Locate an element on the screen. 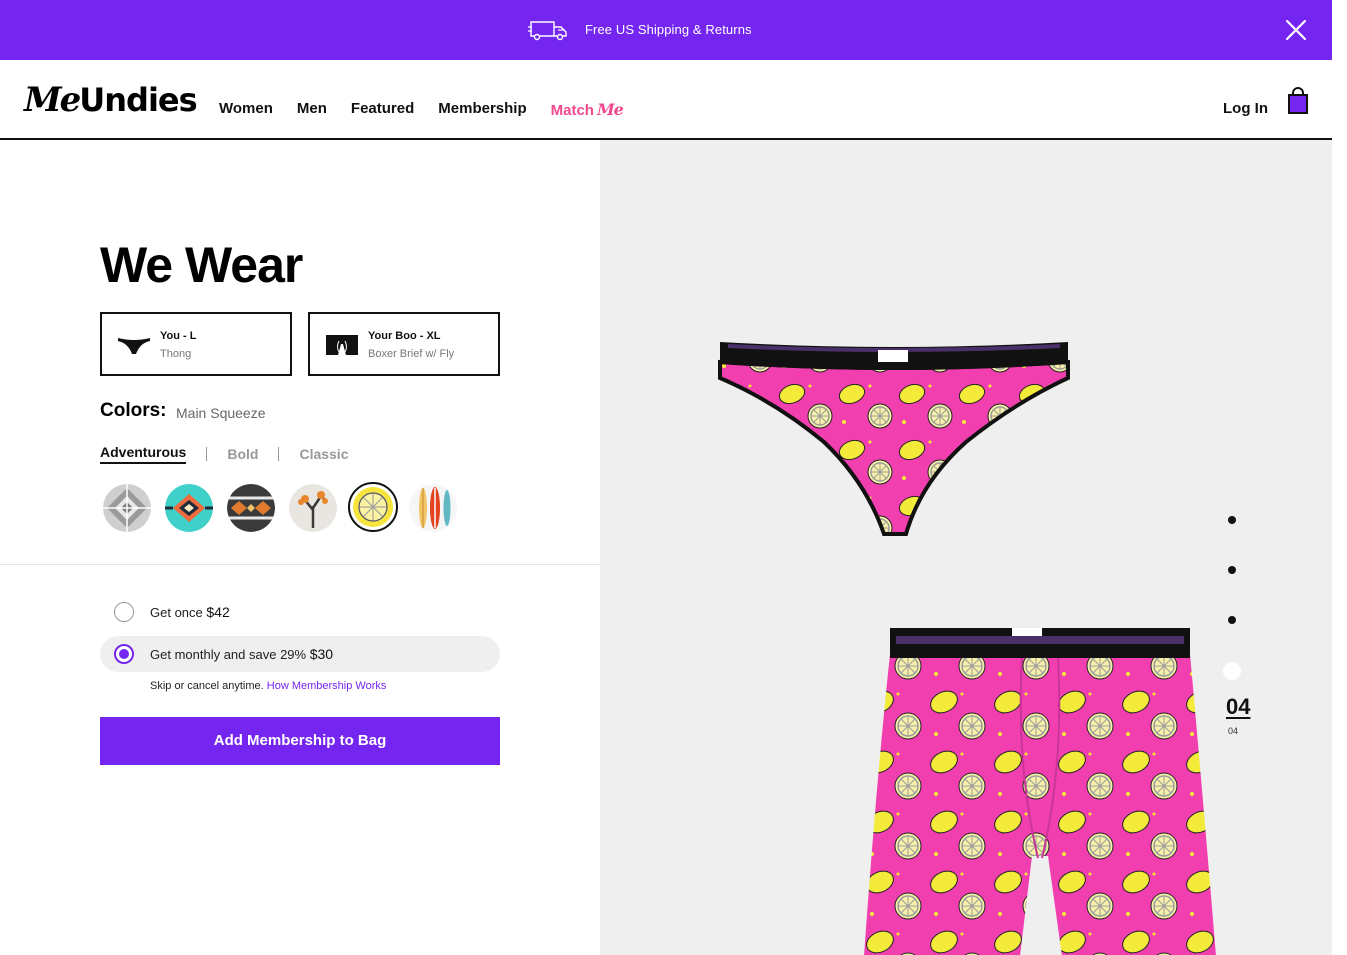  radio-button is located at coordinates (124, 612).